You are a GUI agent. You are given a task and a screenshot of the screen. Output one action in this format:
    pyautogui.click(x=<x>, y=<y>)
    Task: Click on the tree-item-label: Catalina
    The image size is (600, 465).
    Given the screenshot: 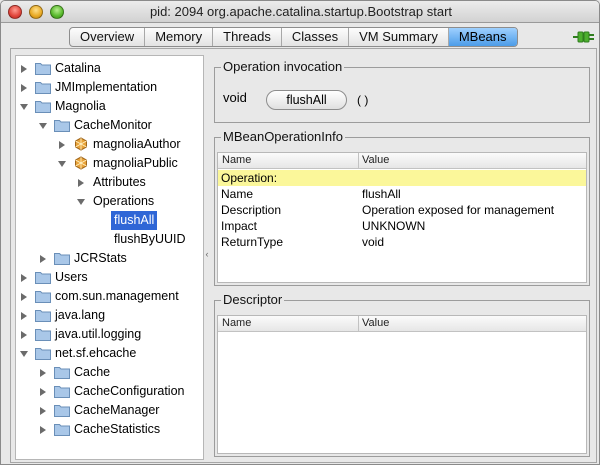 What is the action you would take?
    pyautogui.click(x=78, y=68)
    